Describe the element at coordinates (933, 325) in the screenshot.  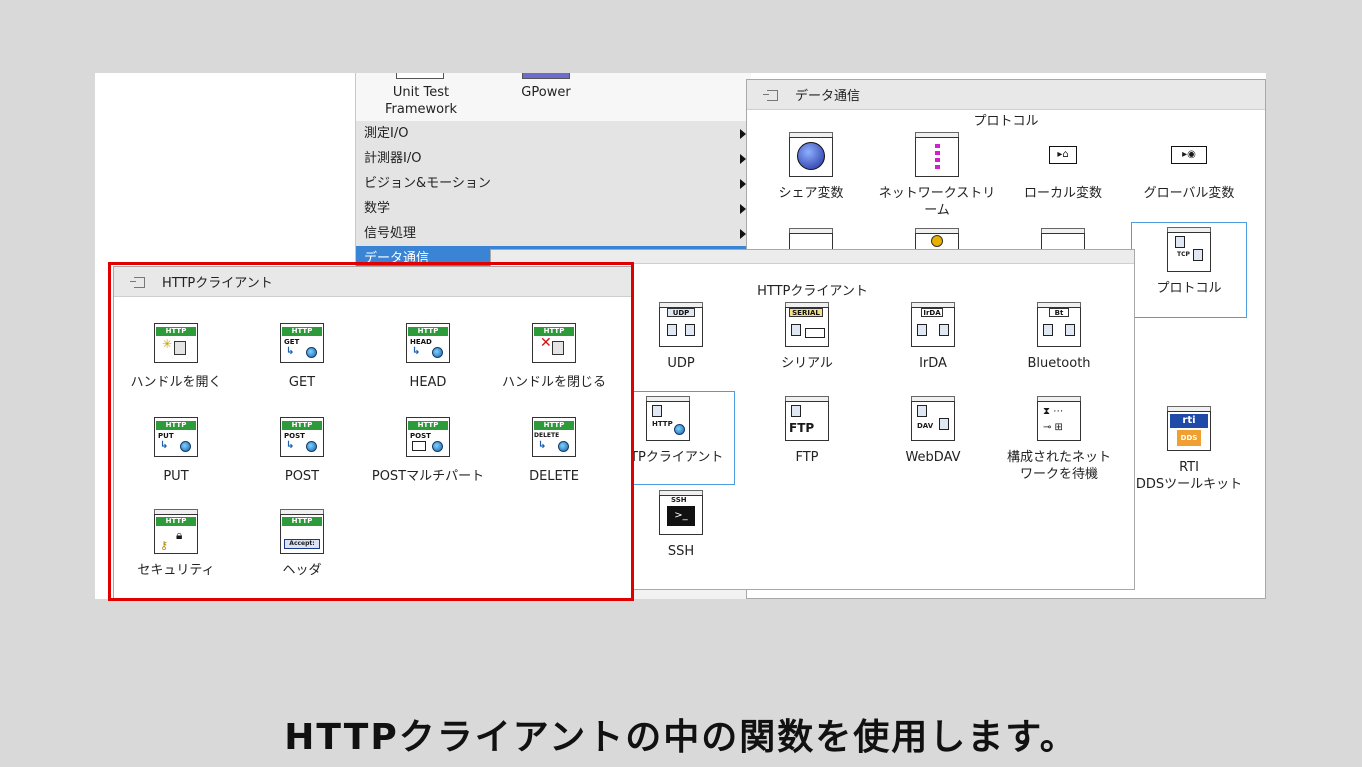
I see `irda-icon: IrDA` at that location.